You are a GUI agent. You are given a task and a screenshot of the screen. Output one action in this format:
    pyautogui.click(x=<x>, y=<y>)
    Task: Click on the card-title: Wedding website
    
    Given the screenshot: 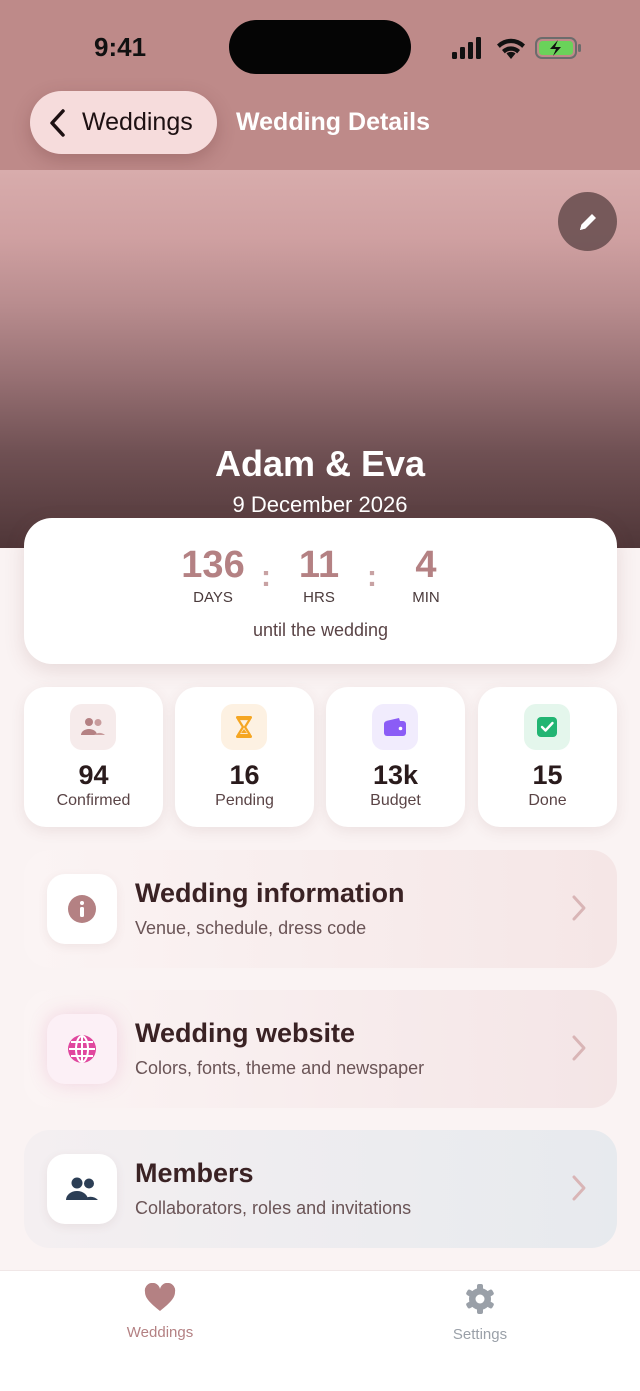 What is the action you would take?
    pyautogui.click(x=245, y=1033)
    